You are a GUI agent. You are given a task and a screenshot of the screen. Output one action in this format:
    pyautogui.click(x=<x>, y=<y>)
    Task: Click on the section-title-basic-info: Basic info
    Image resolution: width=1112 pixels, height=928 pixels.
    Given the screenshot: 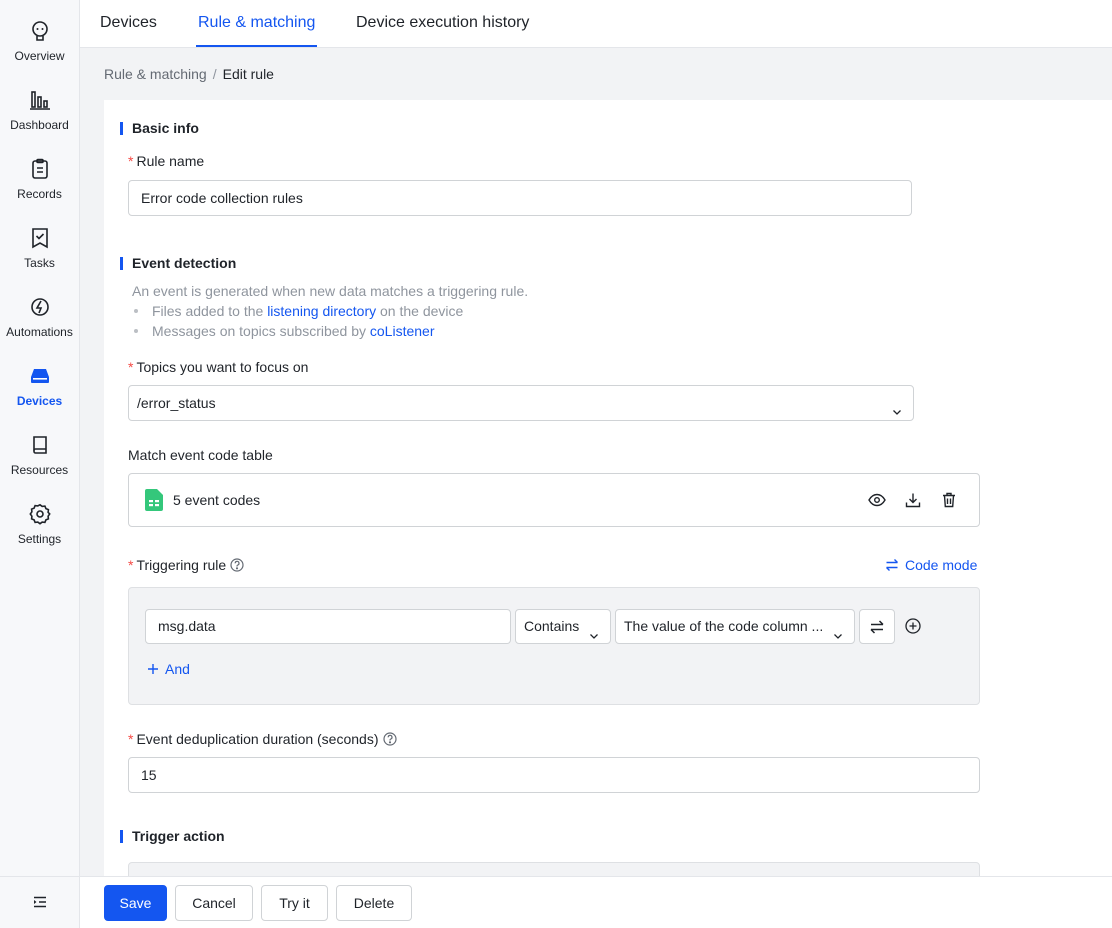 What is the action you would take?
    pyautogui.click(x=159, y=128)
    